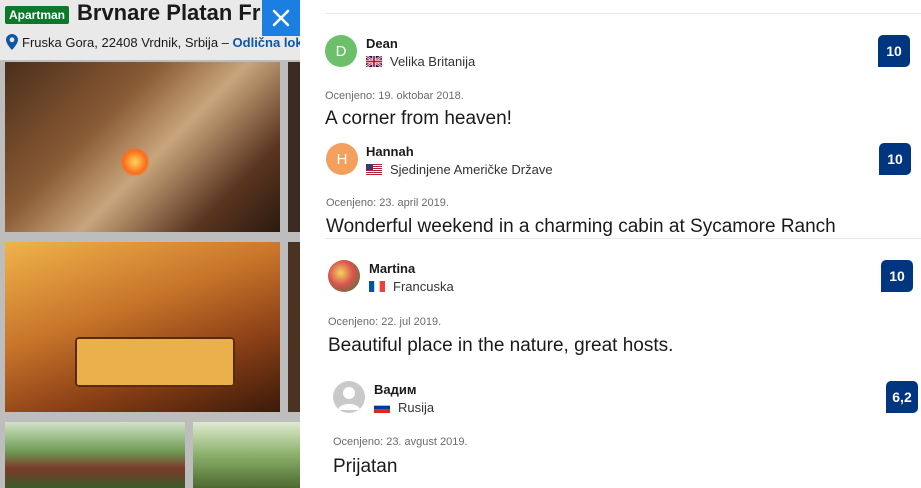 The width and height of the screenshot is (921, 488). I want to click on country-name: Francuska, so click(423, 286).